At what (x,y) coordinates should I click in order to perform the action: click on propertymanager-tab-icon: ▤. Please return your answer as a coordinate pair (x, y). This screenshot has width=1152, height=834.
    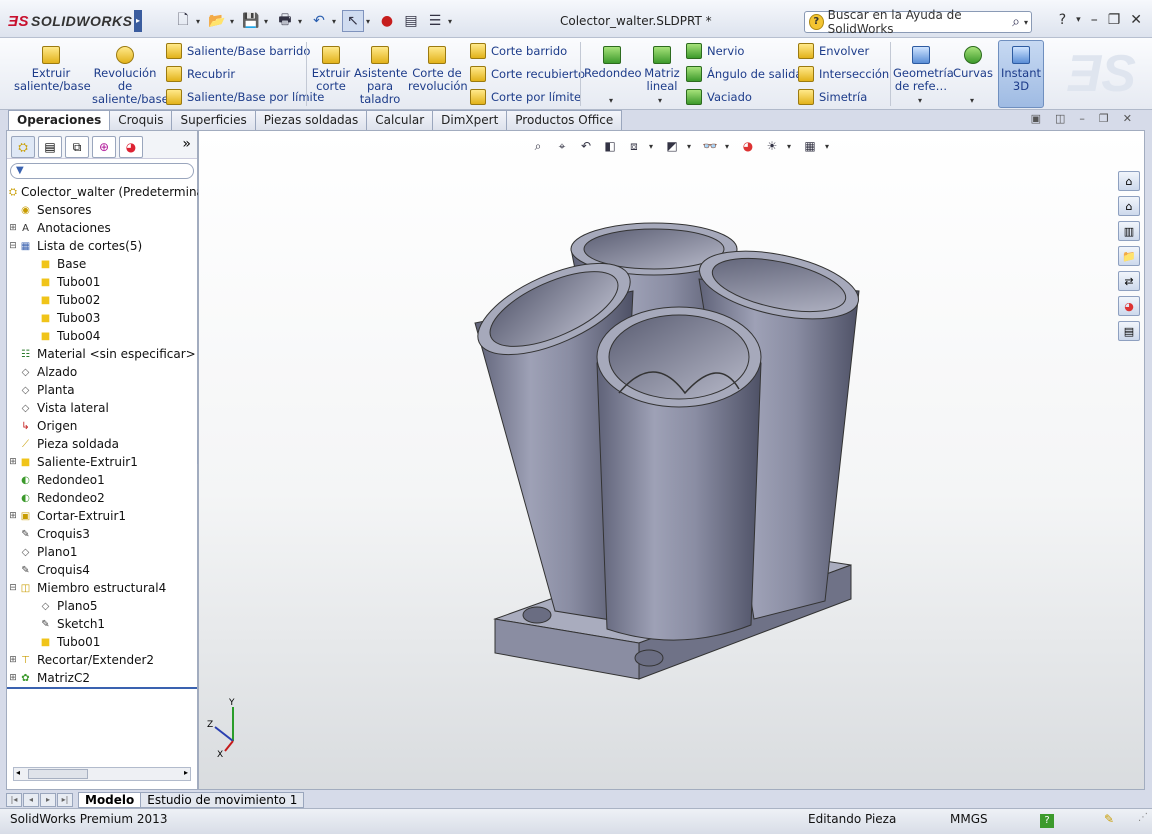
    Looking at the image, I should click on (50, 147).